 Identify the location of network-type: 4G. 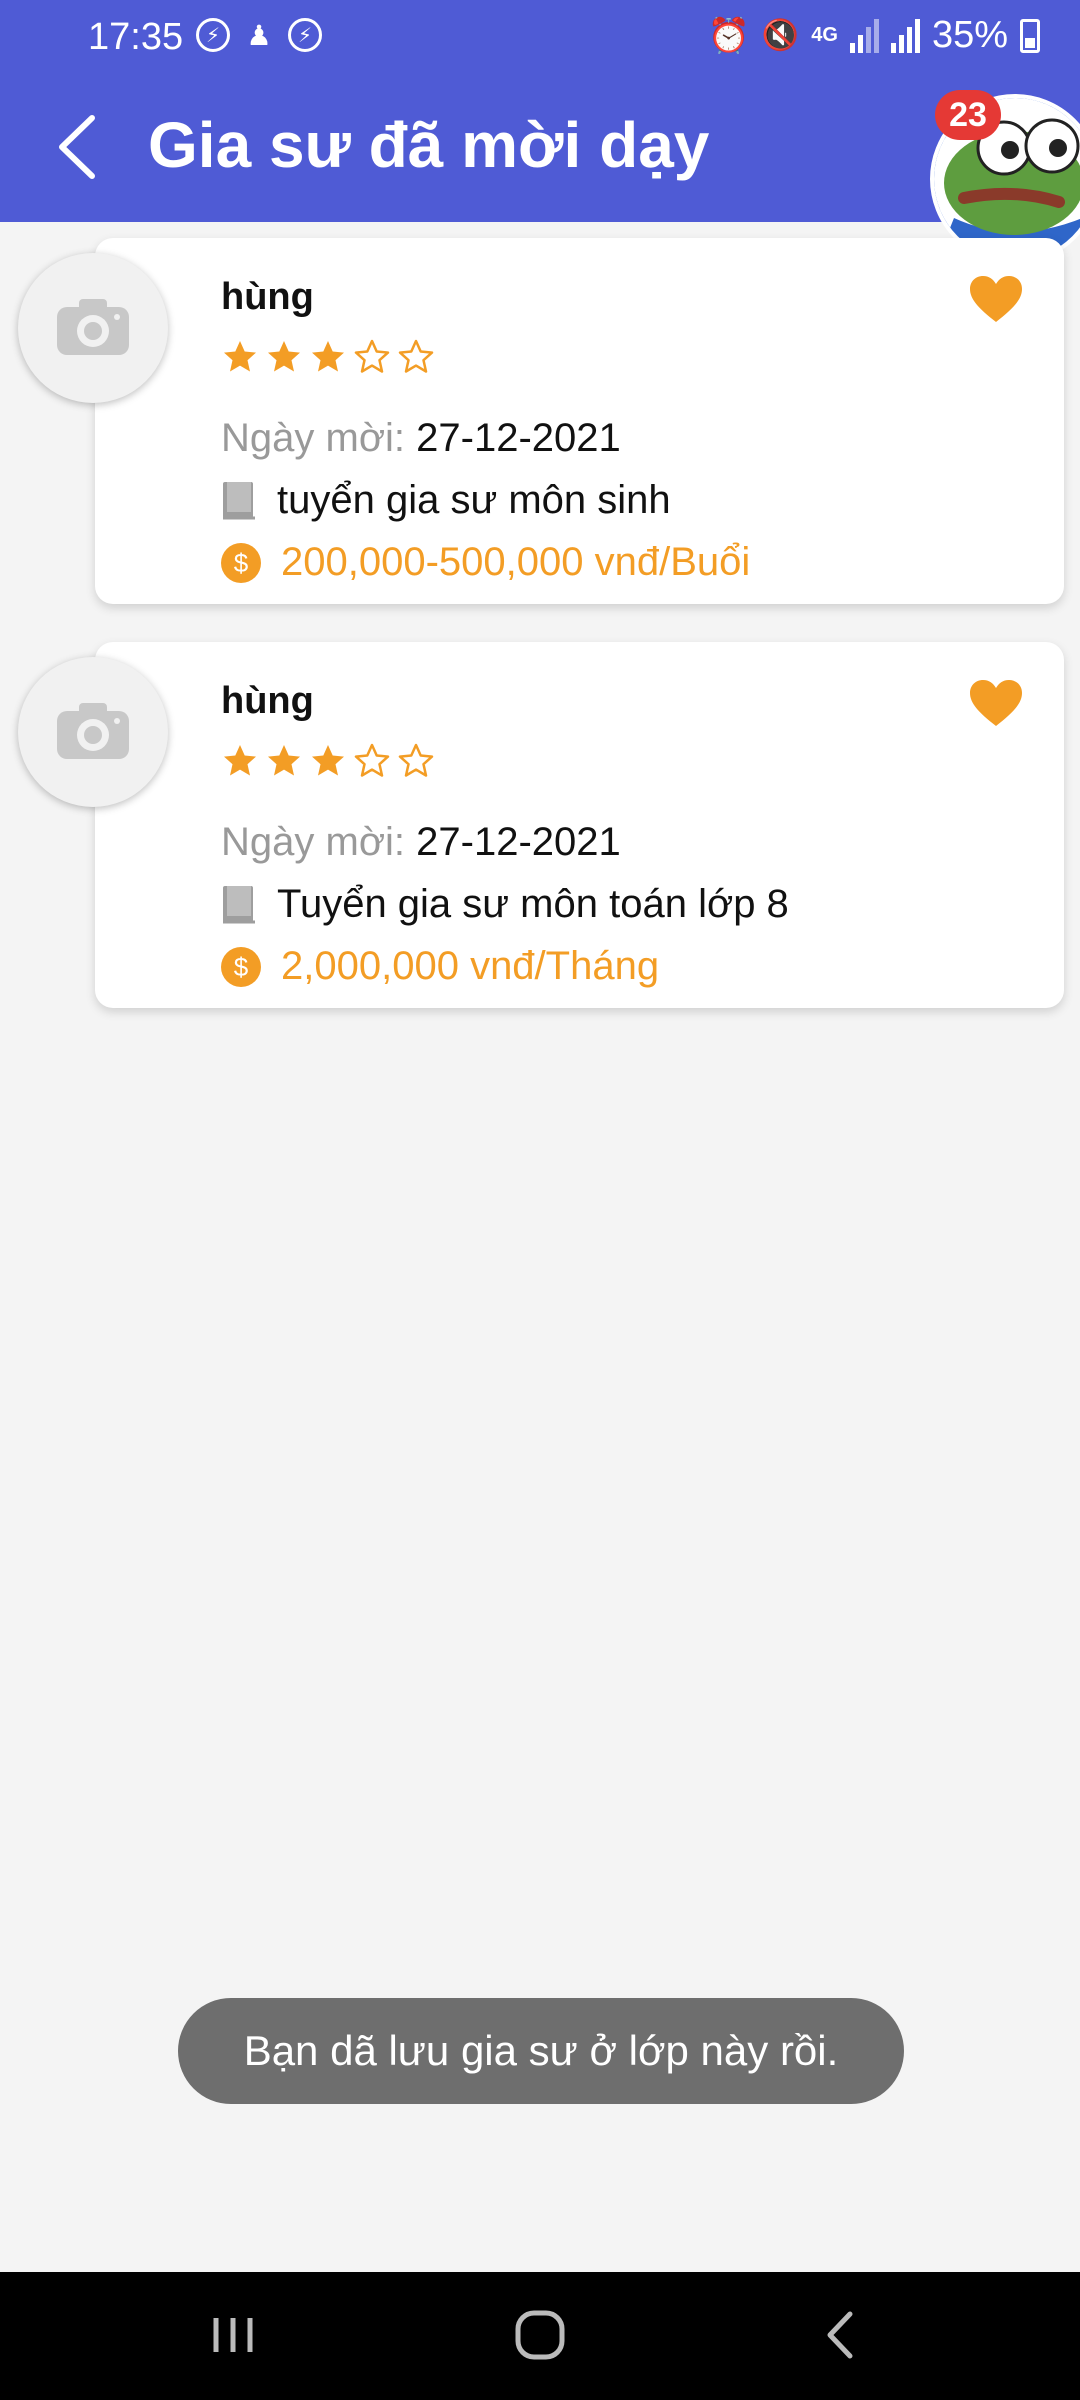
(824, 35).